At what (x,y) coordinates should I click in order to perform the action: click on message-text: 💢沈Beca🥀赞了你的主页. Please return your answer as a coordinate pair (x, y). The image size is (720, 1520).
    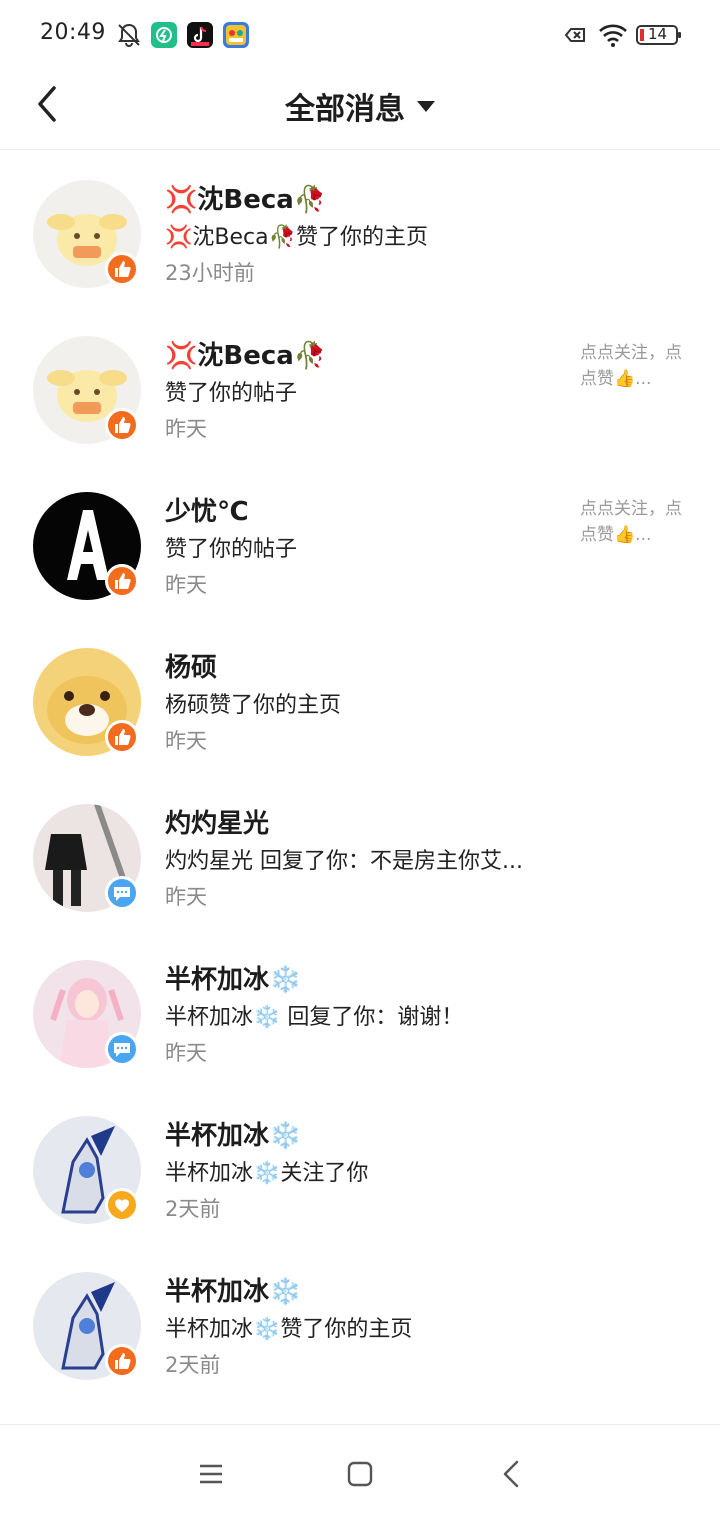
    Looking at the image, I should click on (296, 237).